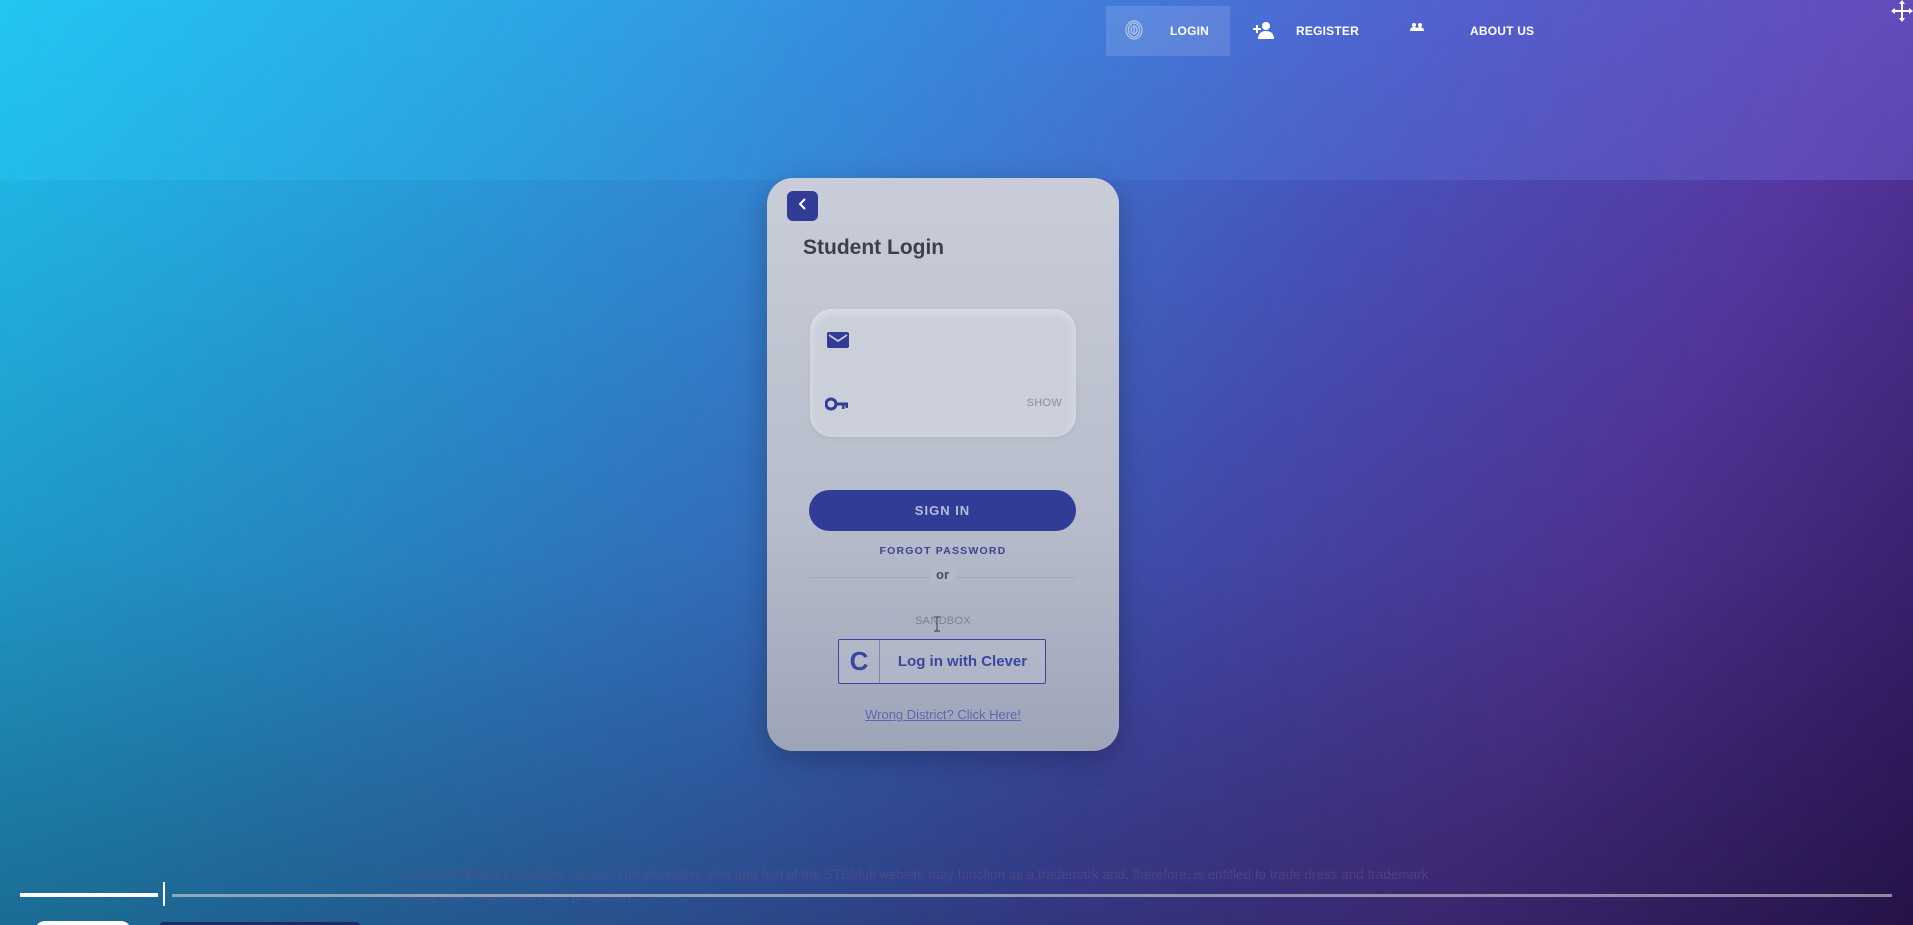 The image size is (1913, 925). What do you see at coordinates (1264, 31) in the screenshot?
I see `add-person-icon` at bounding box center [1264, 31].